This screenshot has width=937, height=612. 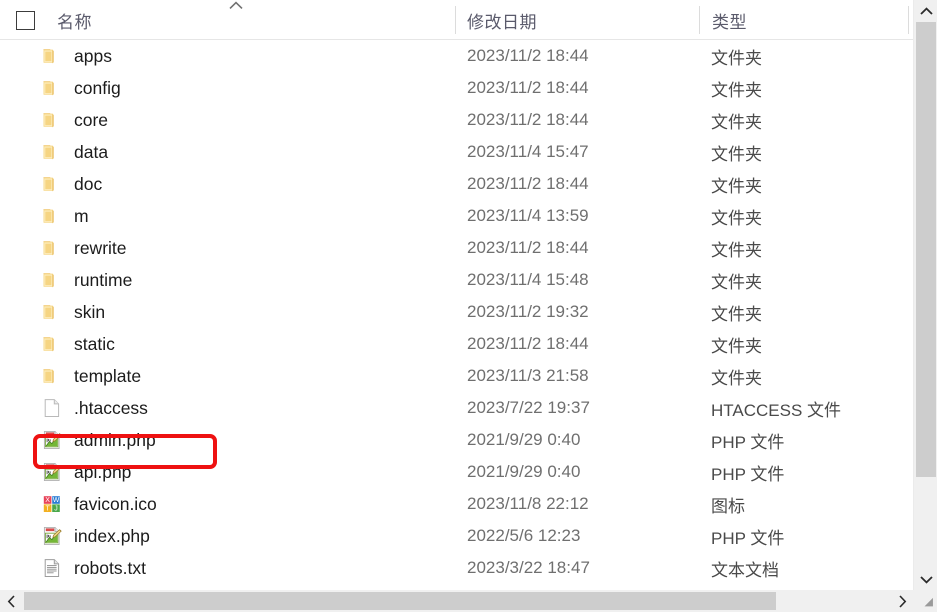 I want to click on file-name-cell: apps, so click(x=225, y=56).